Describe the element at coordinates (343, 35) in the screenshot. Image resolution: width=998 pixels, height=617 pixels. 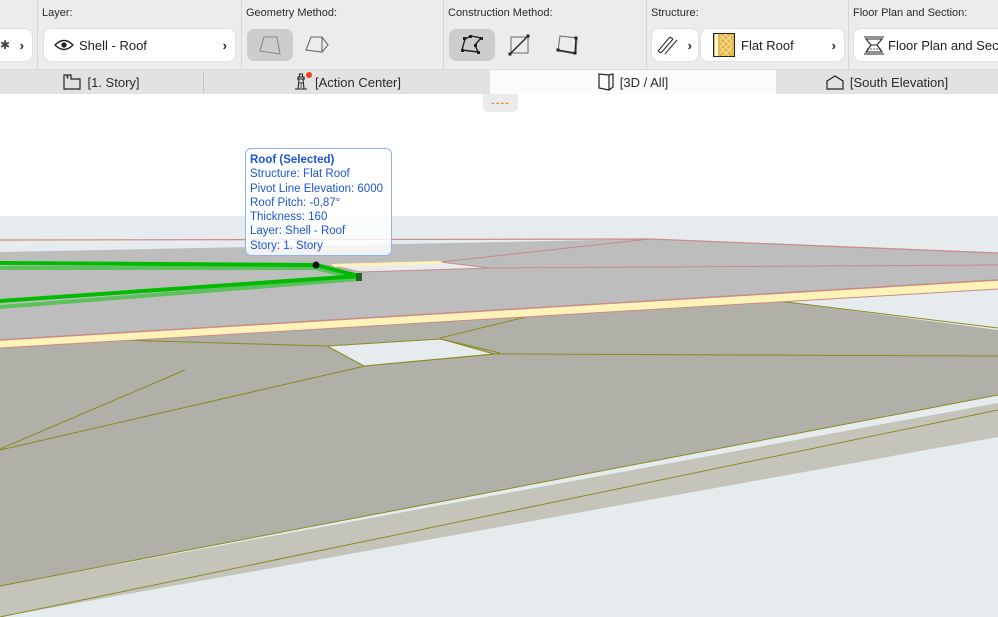
I see `geometry-method-group: Geometry Method:` at that location.